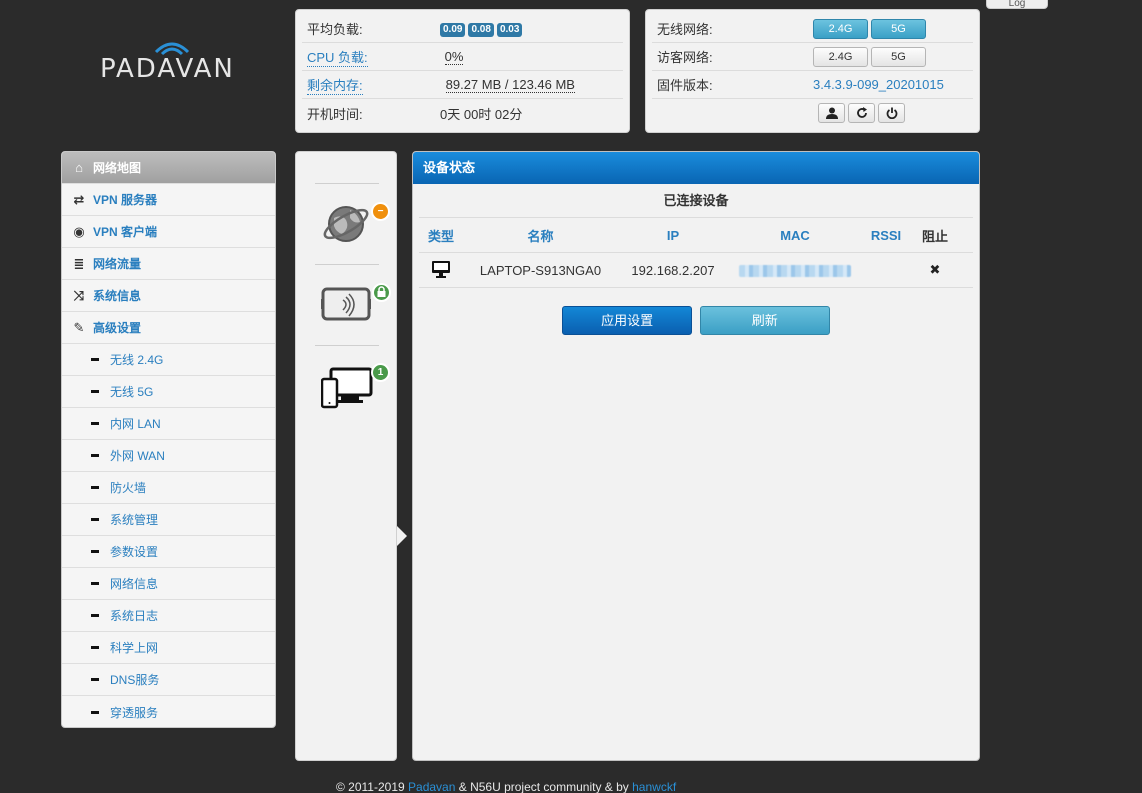  Describe the element at coordinates (168, 680) in the screenshot. I see `sidebar-sub-dns: DNS服务` at that location.